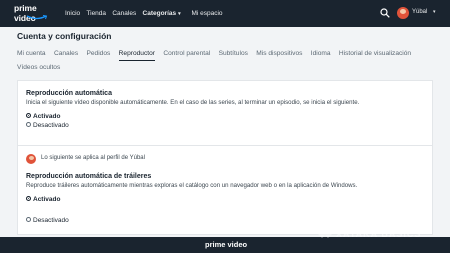 The image size is (450, 253). I want to click on tab-control-parental: Control parental, so click(186, 53).